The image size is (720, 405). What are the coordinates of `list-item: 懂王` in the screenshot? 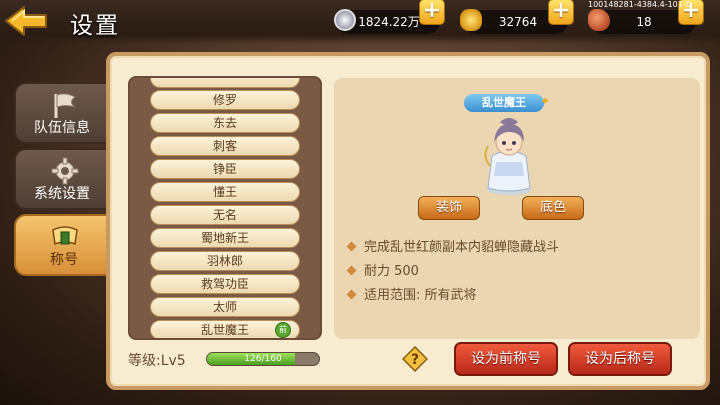 It's located at (225, 192).